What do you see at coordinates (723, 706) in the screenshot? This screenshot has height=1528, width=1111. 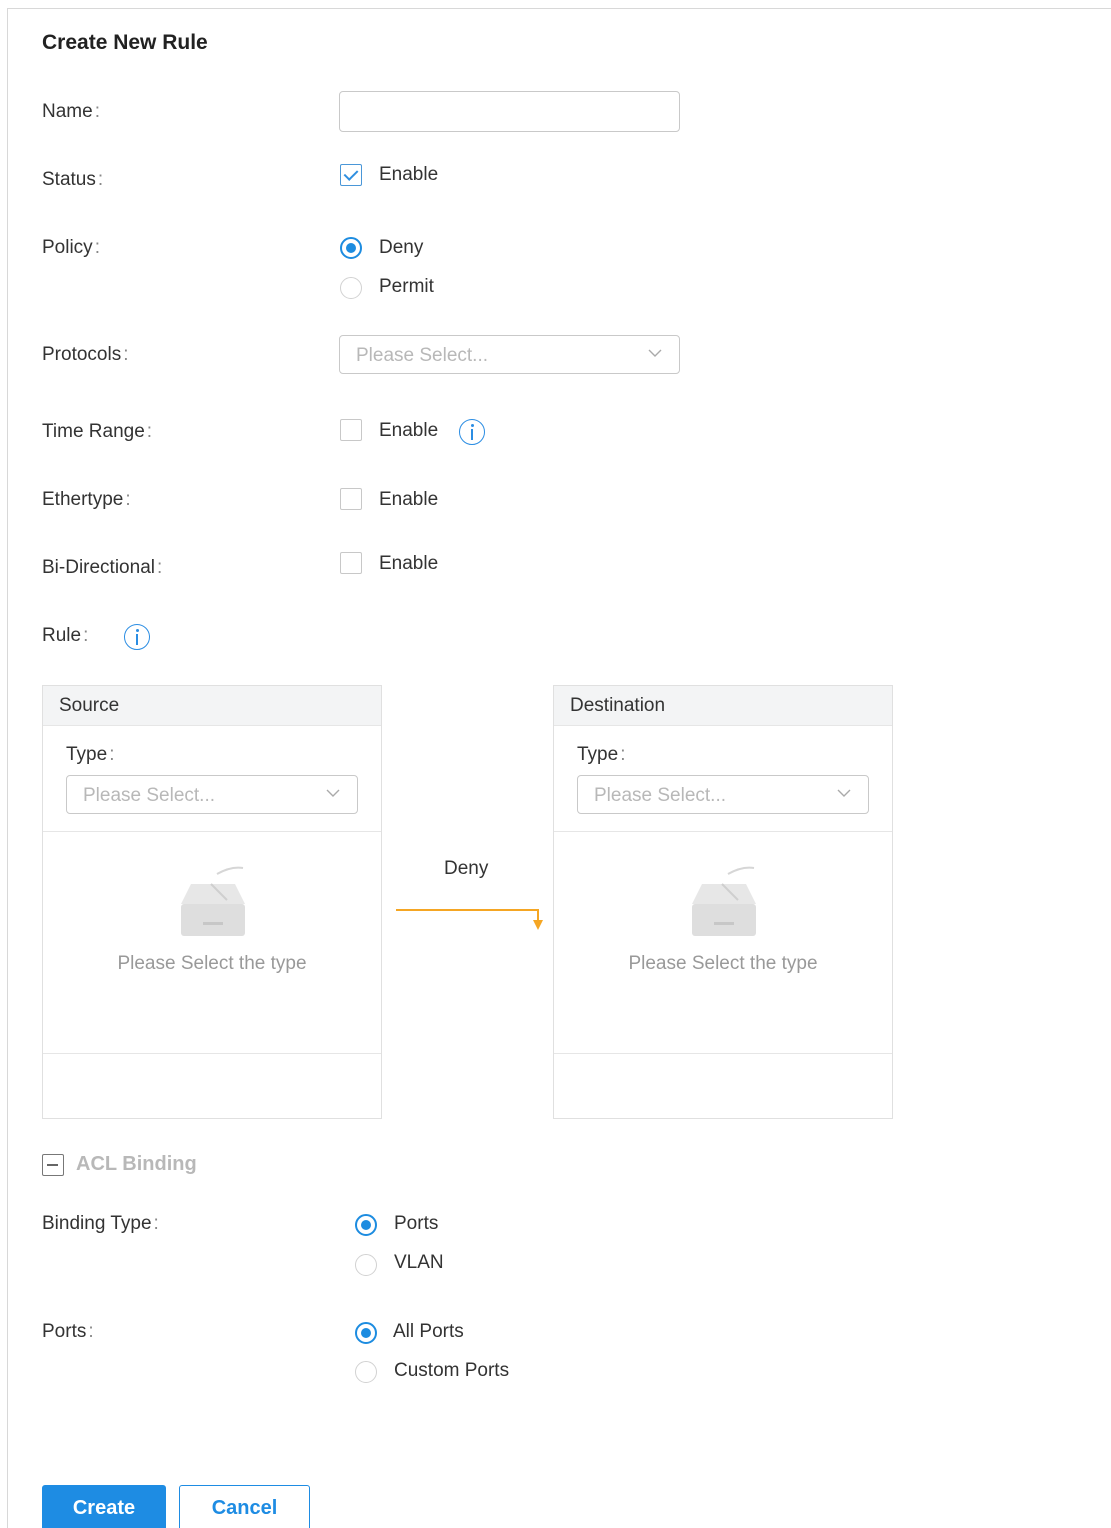 I see `destination-panel-header: Destination` at bounding box center [723, 706].